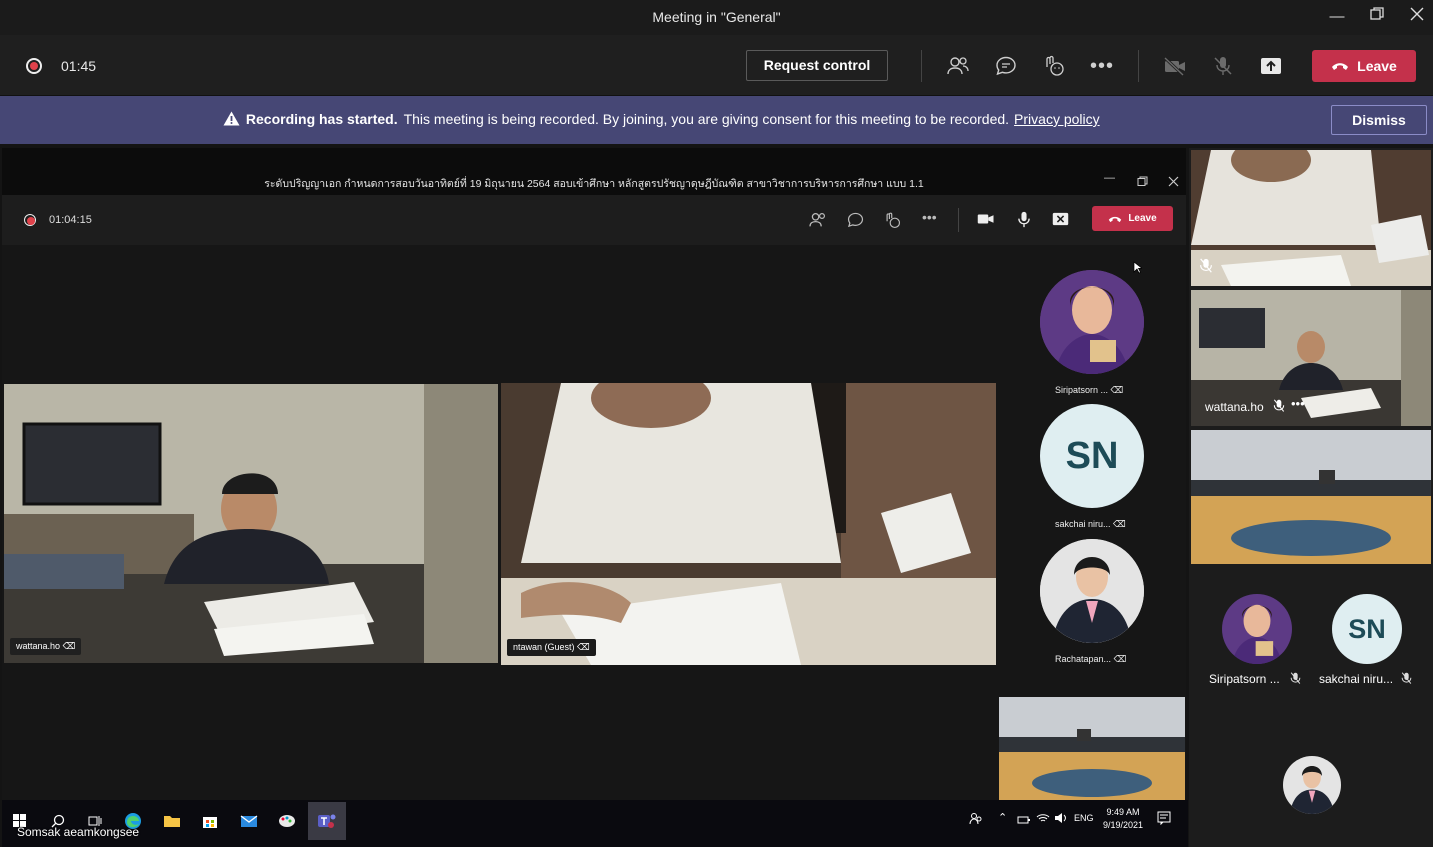 Image resolution: width=1433 pixels, height=847 pixels. I want to click on teams-icon, so click(327, 821).